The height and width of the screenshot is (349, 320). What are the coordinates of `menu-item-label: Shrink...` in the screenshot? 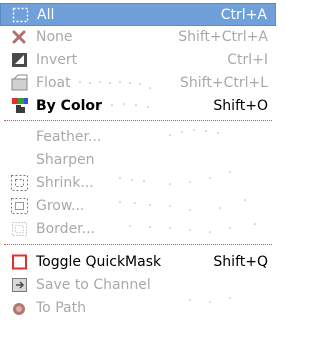 It's located at (65, 183).